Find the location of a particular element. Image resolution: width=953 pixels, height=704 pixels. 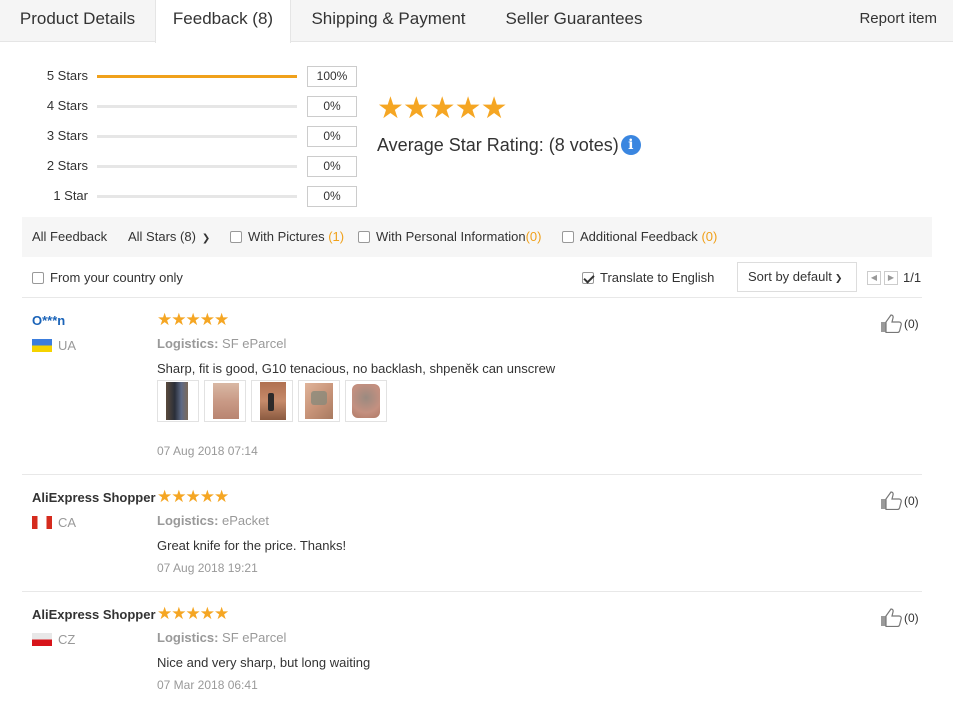

sort-label: Sort by default is located at coordinates (790, 276).